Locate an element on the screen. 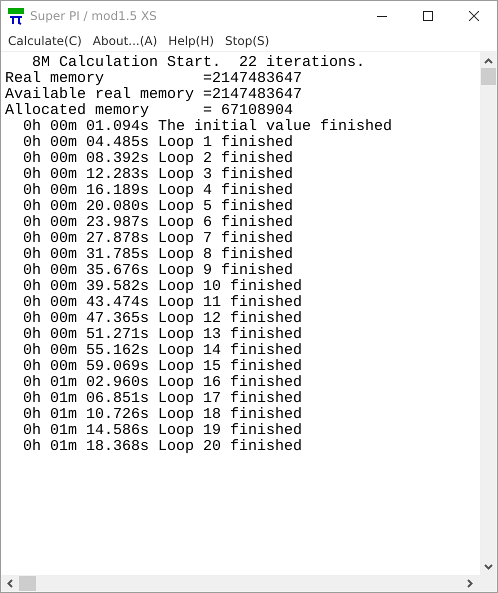 The height and width of the screenshot is (593, 498). menu-item: About...(A) is located at coordinates (126, 41).